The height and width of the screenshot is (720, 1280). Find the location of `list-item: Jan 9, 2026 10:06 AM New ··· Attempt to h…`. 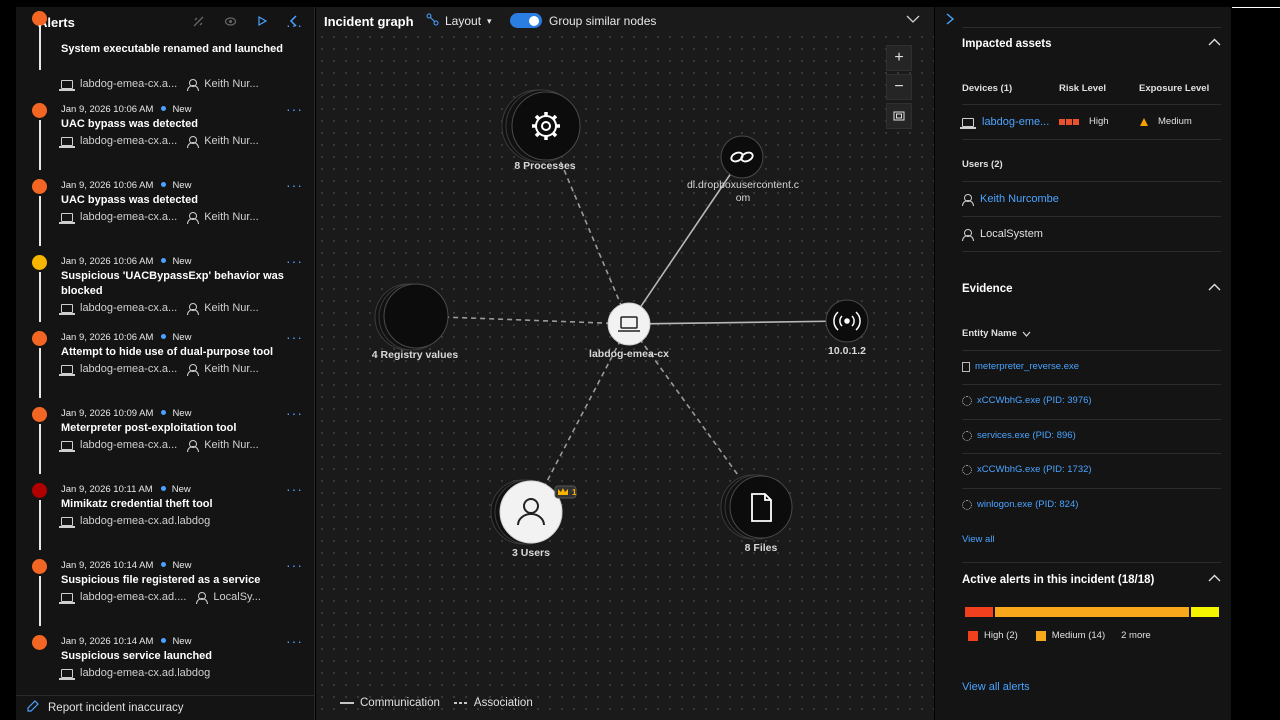

list-item: Jan 9, 2026 10:06 AM New ··· Attempt to h… is located at coordinates (165, 363).